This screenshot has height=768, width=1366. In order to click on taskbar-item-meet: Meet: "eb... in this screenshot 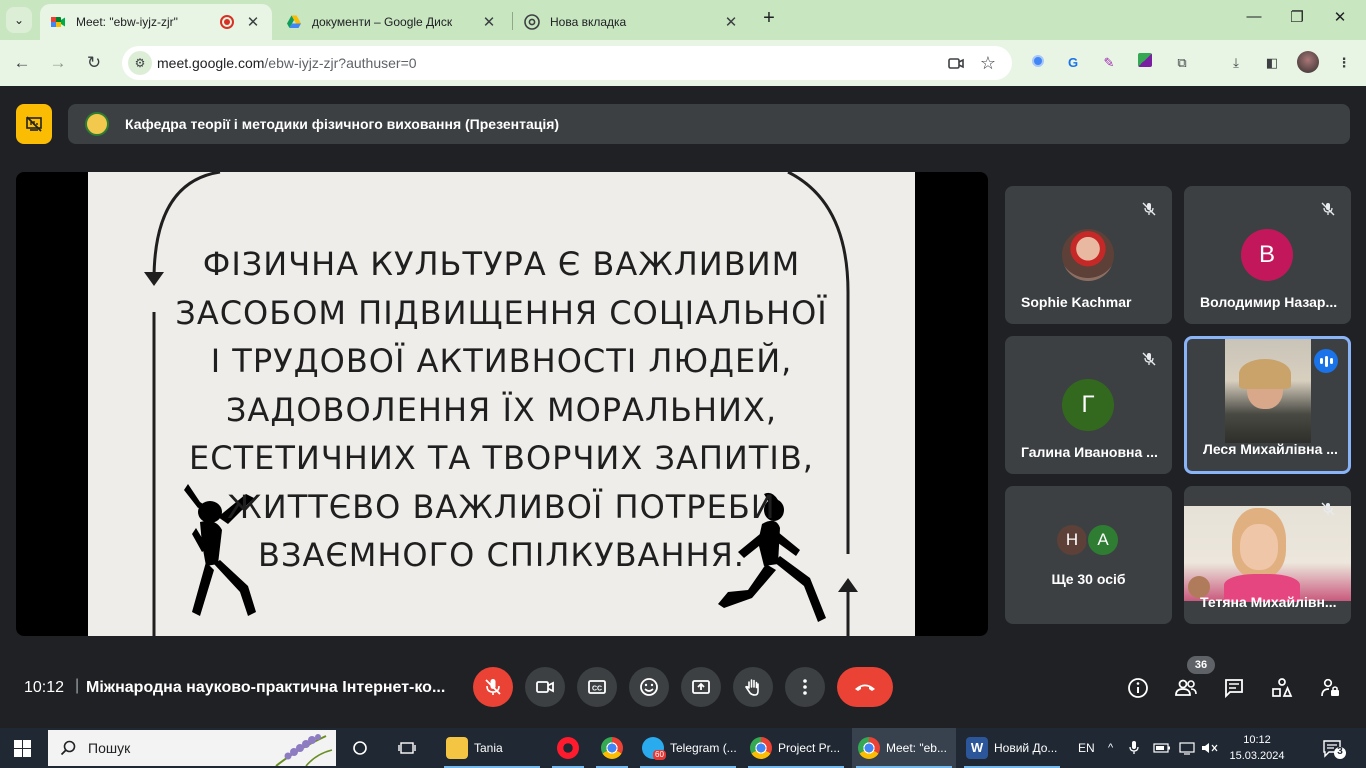, I will do `click(904, 748)`.